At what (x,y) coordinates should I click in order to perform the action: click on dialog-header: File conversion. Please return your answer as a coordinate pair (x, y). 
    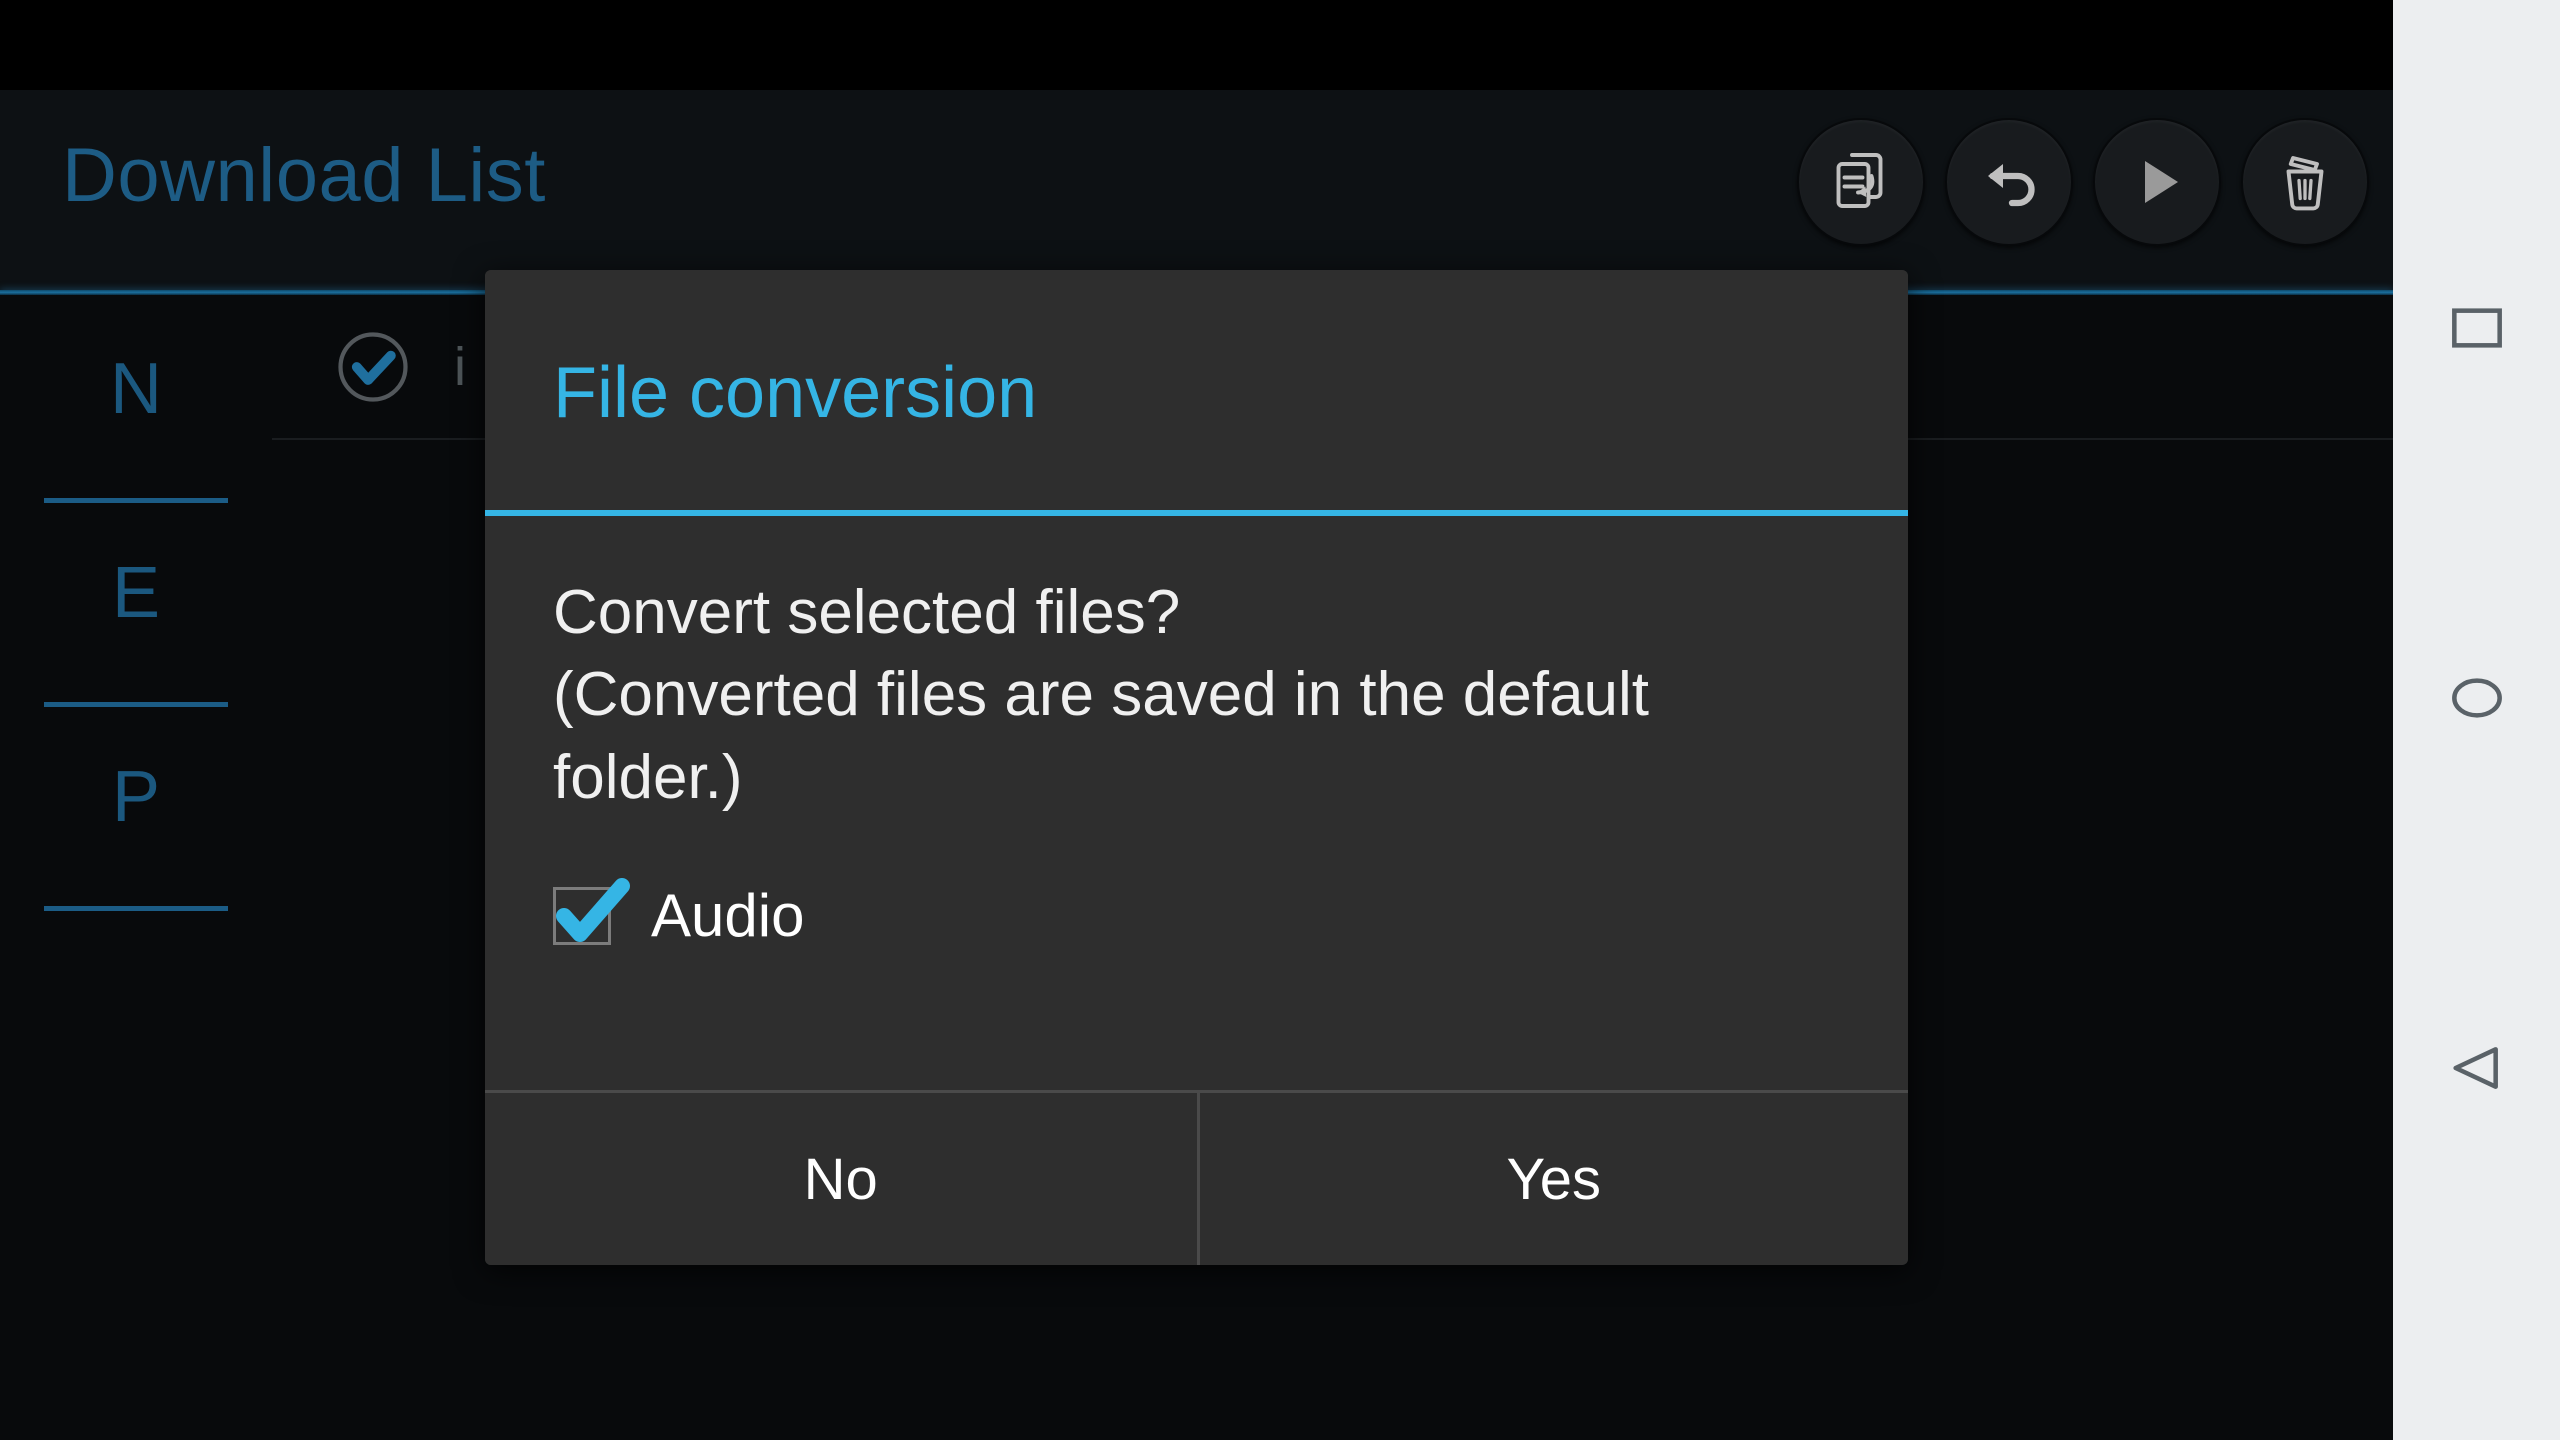
    Looking at the image, I should click on (1196, 390).